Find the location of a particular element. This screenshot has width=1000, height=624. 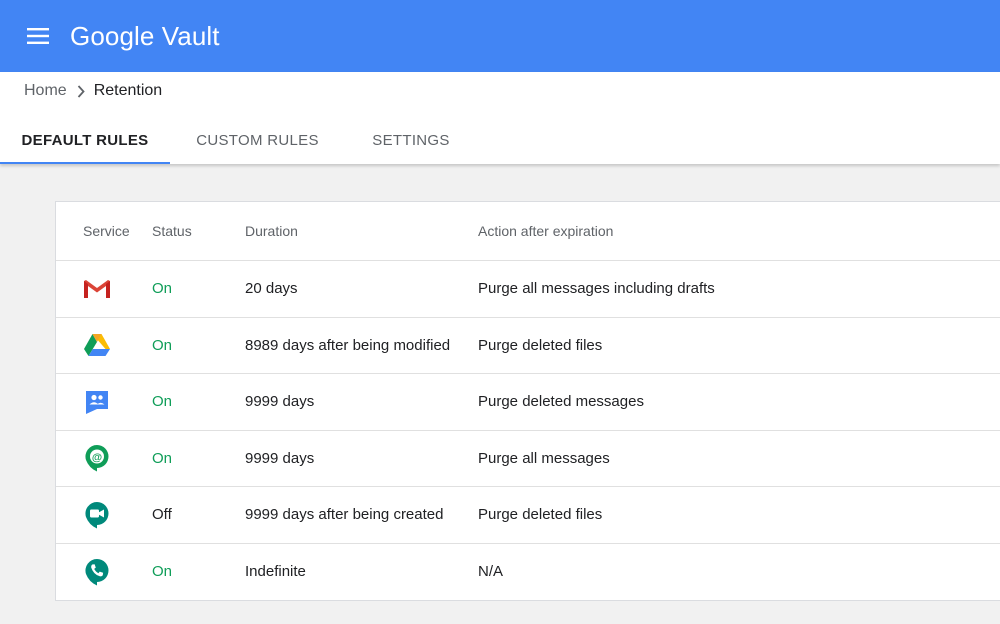

hamburger-menu-icon is located at coordinates (38, 36).